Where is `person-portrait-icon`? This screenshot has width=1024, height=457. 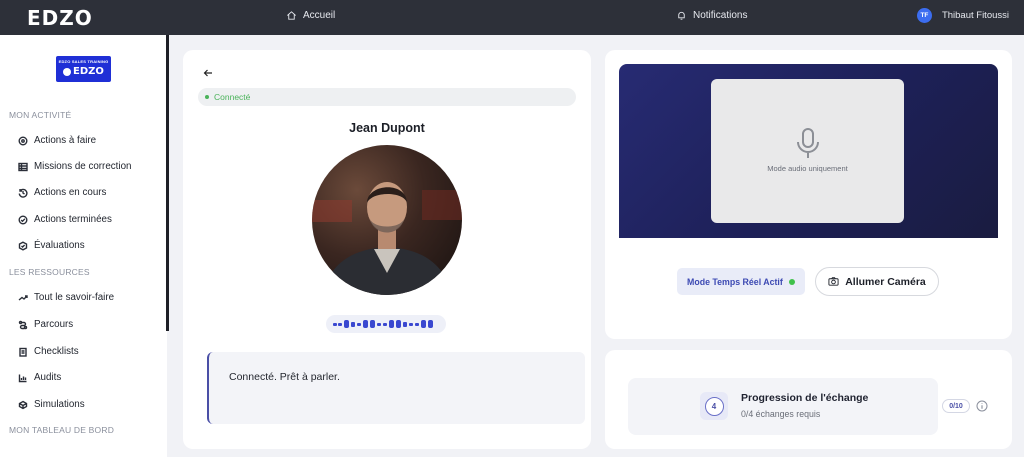
person-portrait-icon is located at coordinates (387, 220).